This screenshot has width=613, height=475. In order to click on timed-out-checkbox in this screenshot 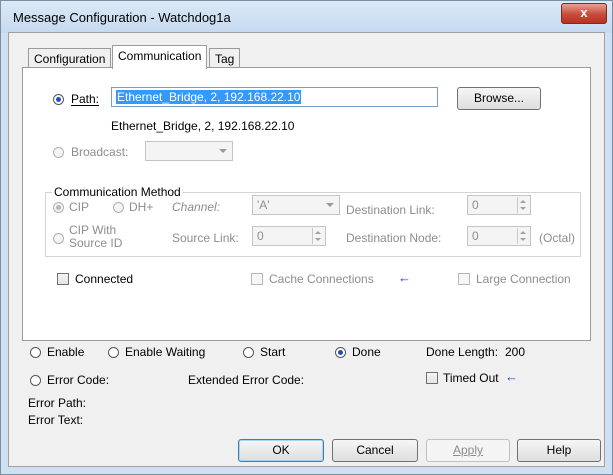, I will do `click(432, 378)`.